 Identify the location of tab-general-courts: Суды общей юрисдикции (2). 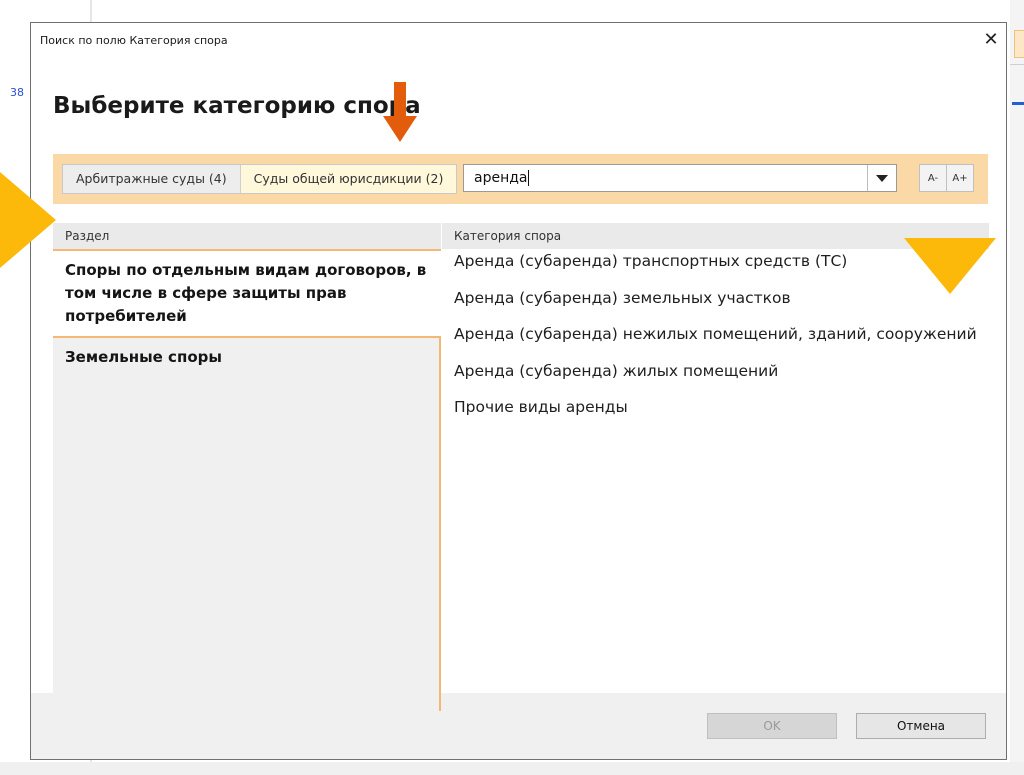
(348, 179).